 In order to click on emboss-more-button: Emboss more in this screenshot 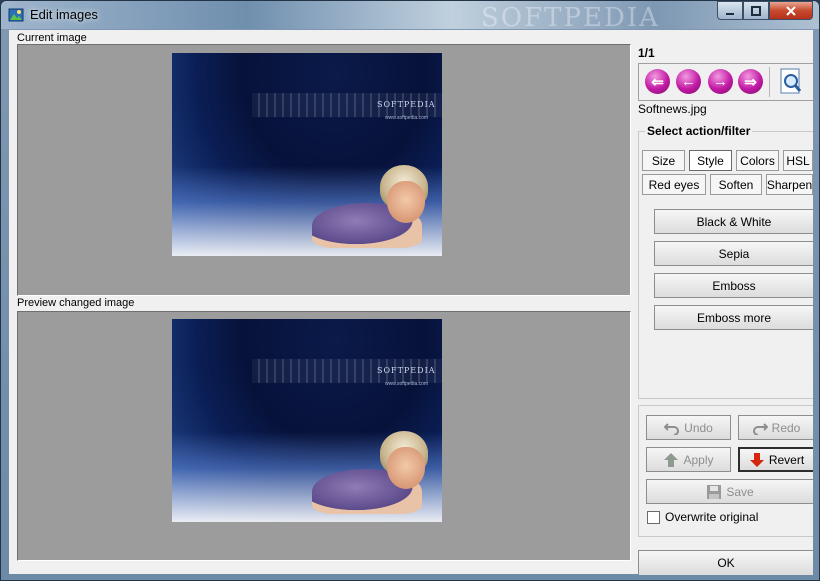, I will do `click(733, 317)`.